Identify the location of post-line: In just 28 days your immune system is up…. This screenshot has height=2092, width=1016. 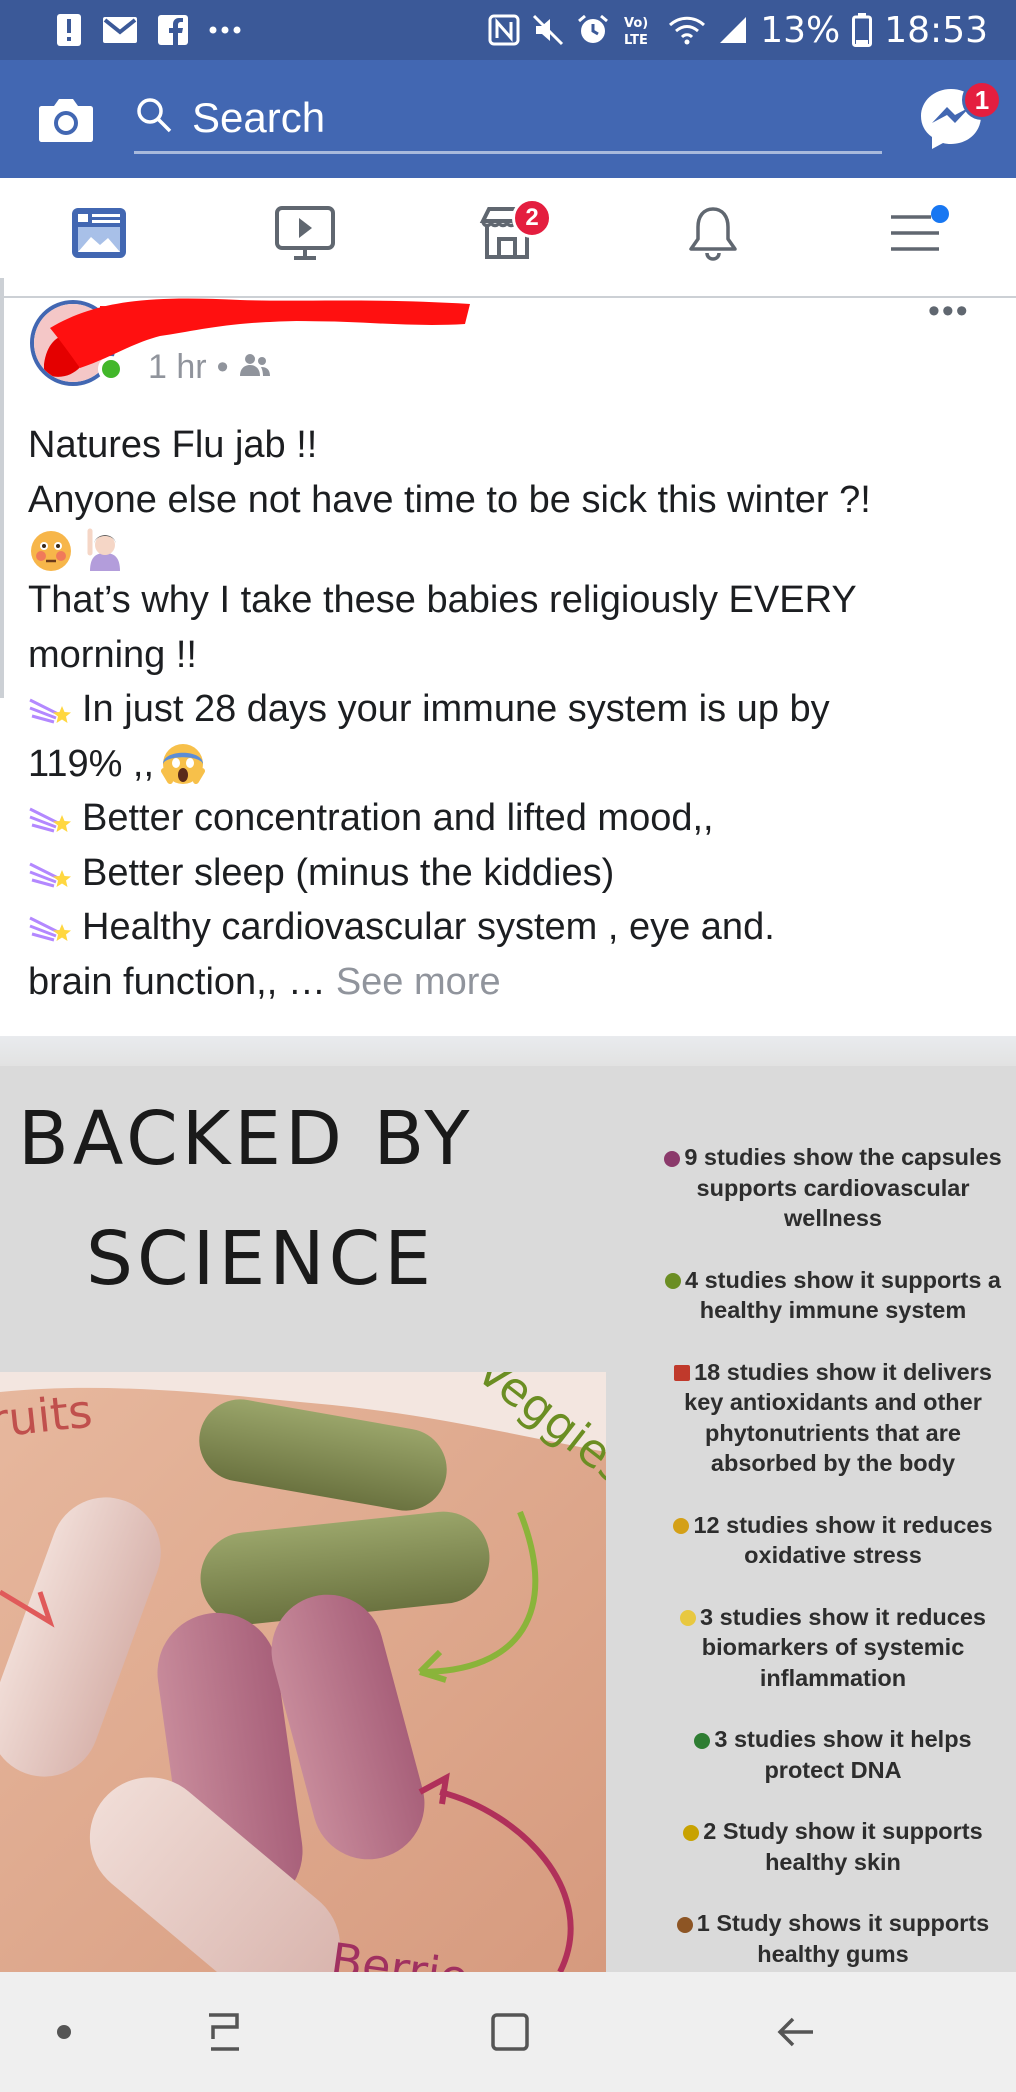
(456, 709).